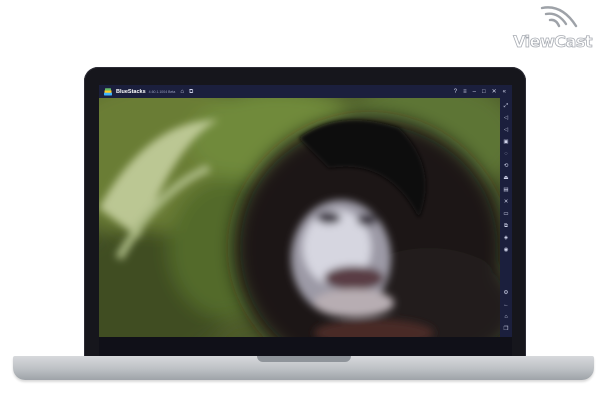 This screenshot has width=602, height=414. What do you see at coordinates (494, 92) in the screenshot?
I see `close-icon: ✕` at bounding box center [494, 92].